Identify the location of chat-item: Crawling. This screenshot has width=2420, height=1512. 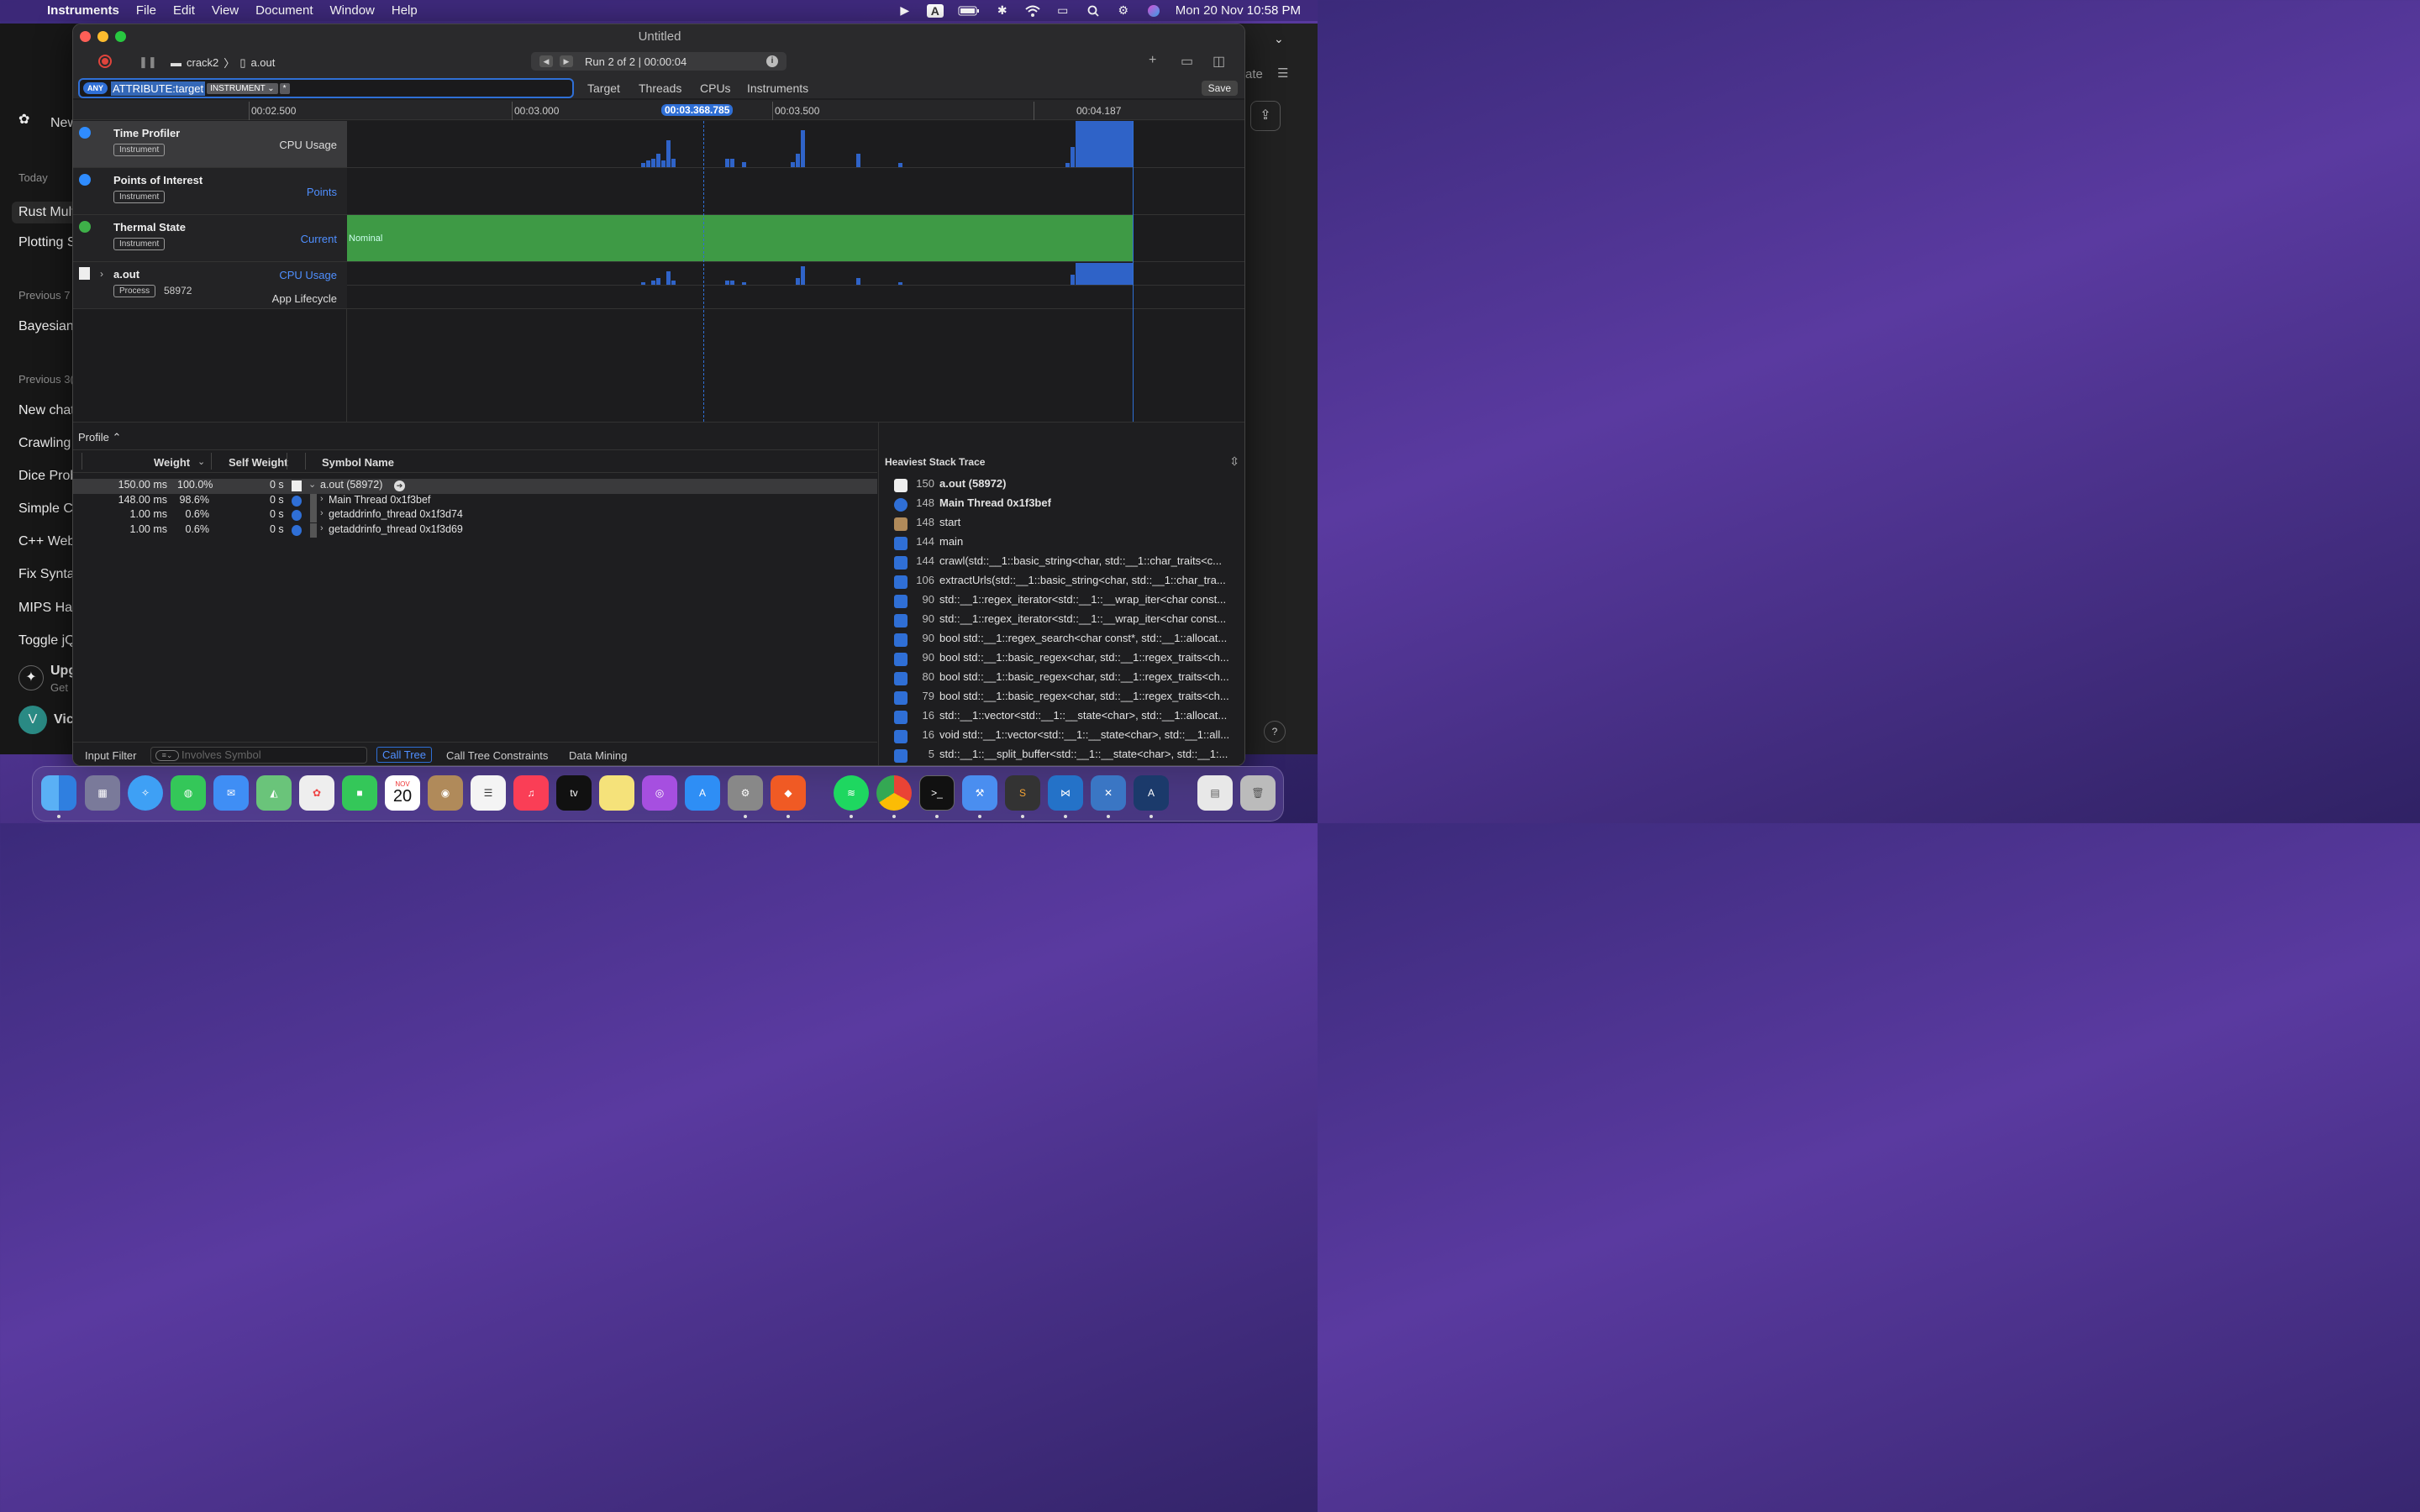
(44, 443).